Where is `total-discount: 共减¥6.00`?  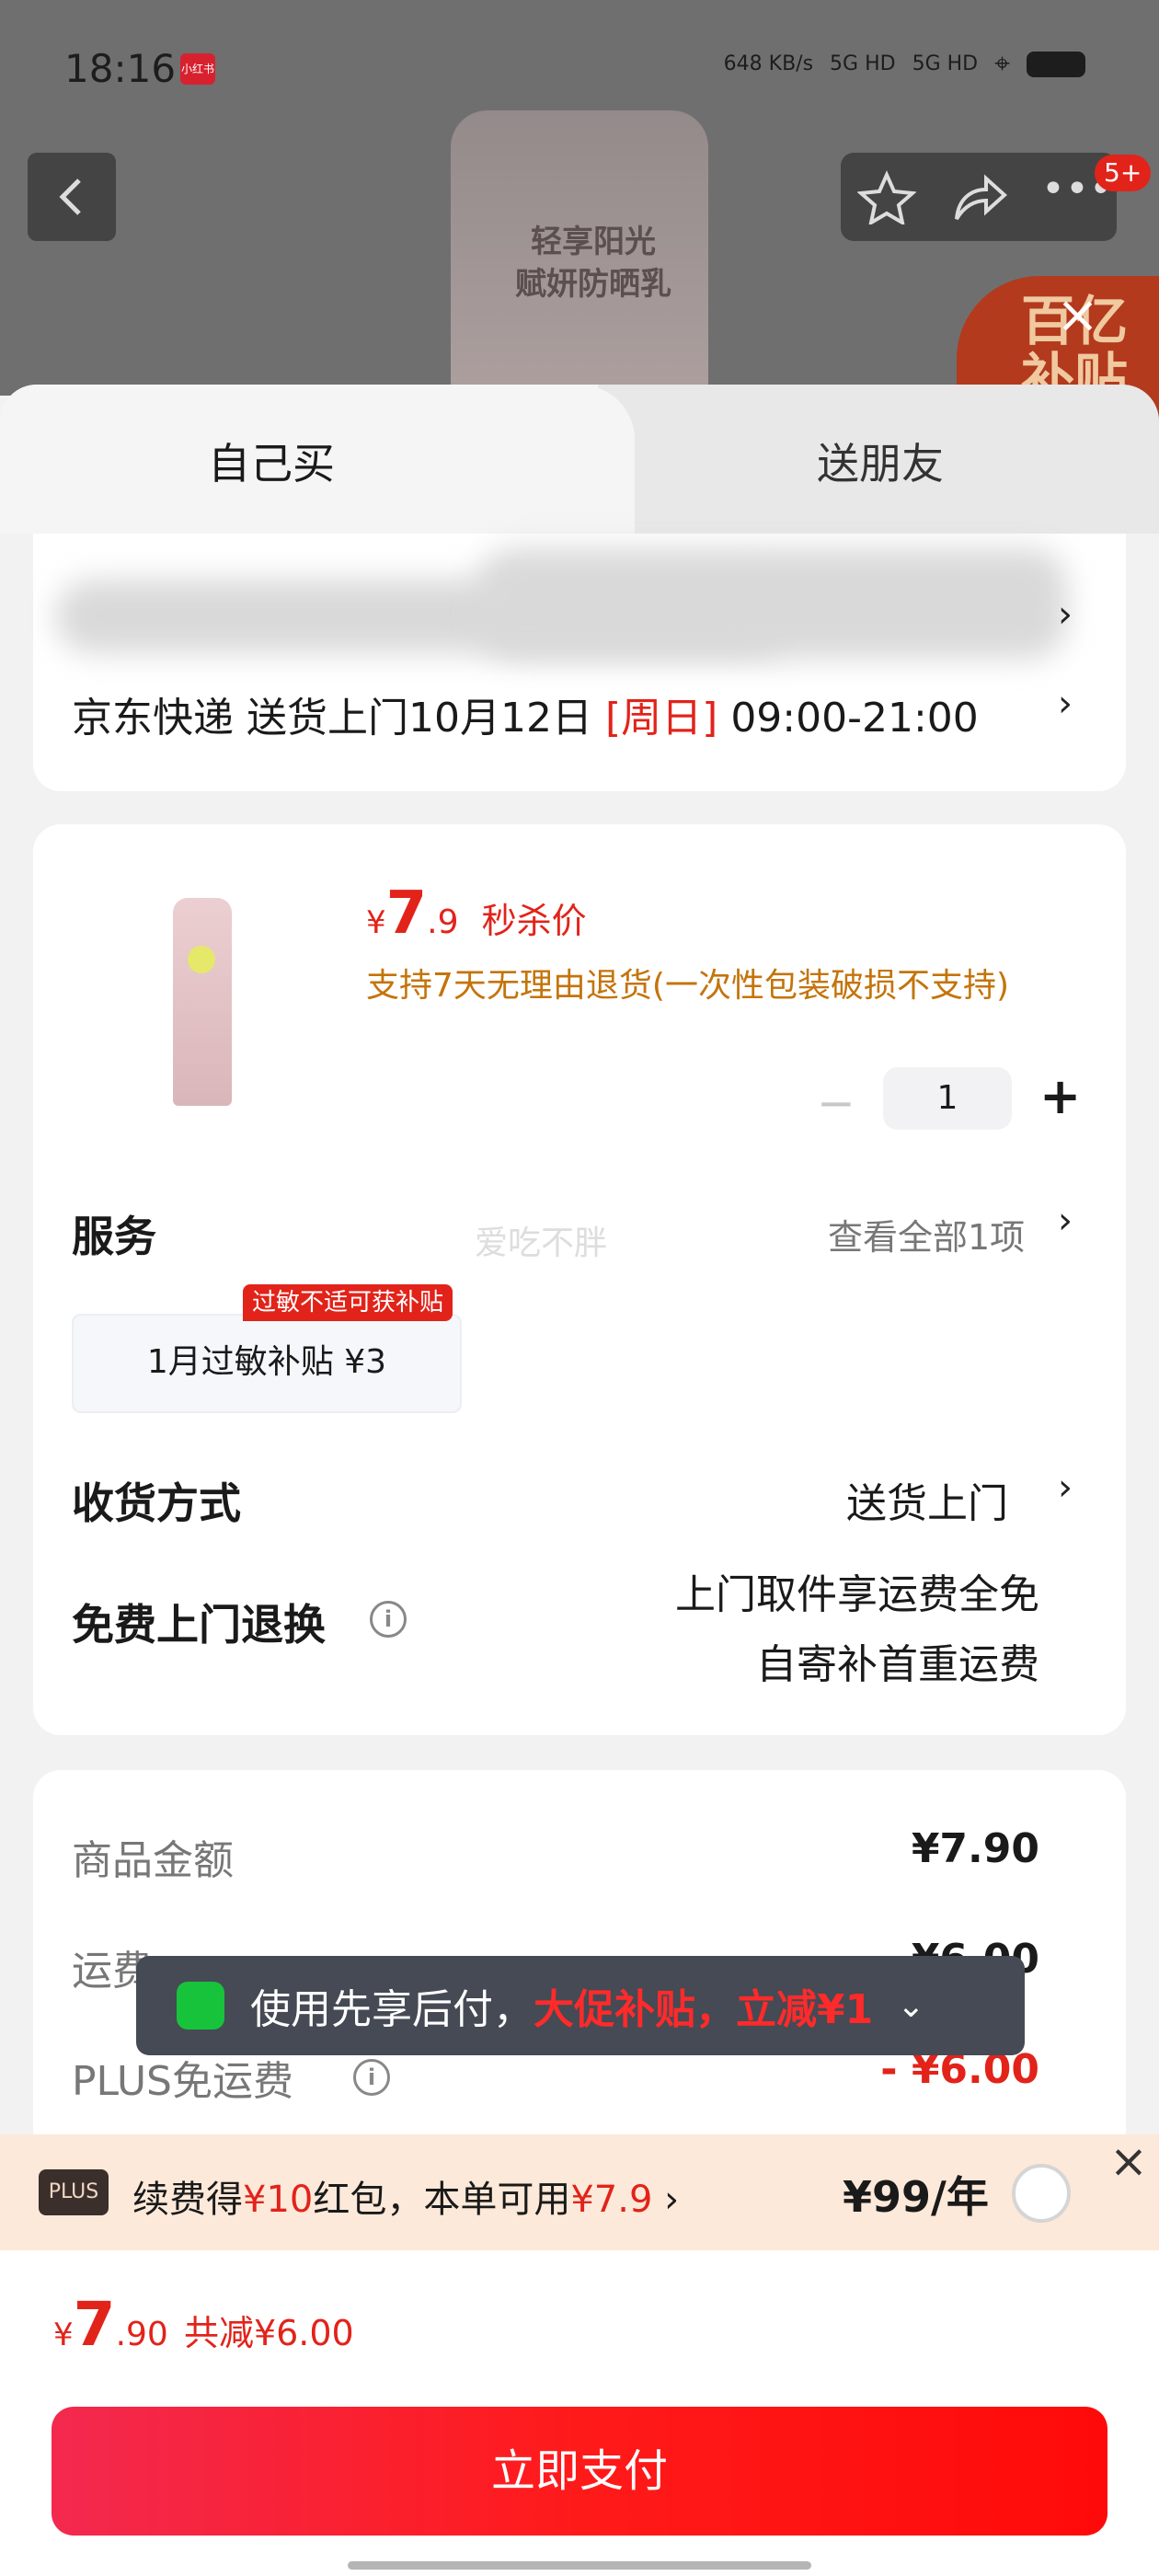 total-discount: 共减¥6.00 is located at coordinates (268, 2333).